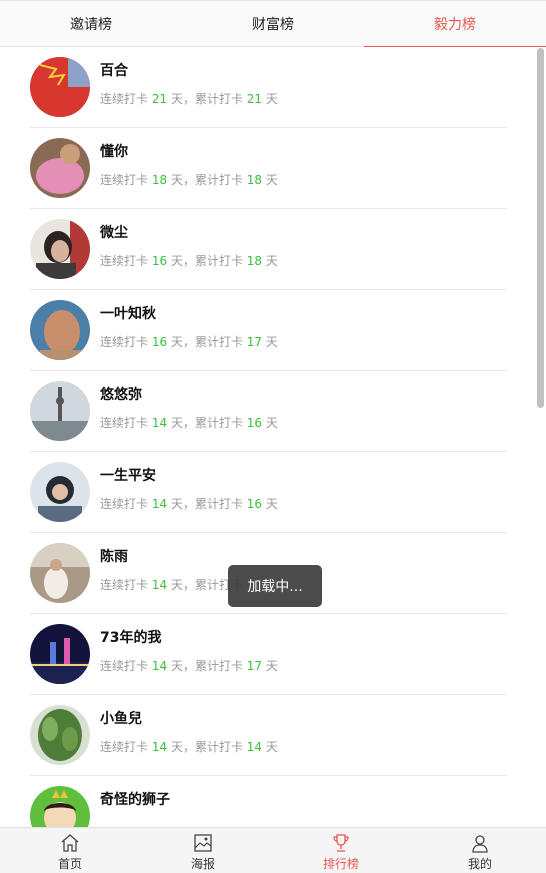 This screenshot has height=873, width=546. What do you see at coordinates (340, 864) in the screenshot?
I see `nav-ranking-label: 排行榜` at bounding box center [340, 864].